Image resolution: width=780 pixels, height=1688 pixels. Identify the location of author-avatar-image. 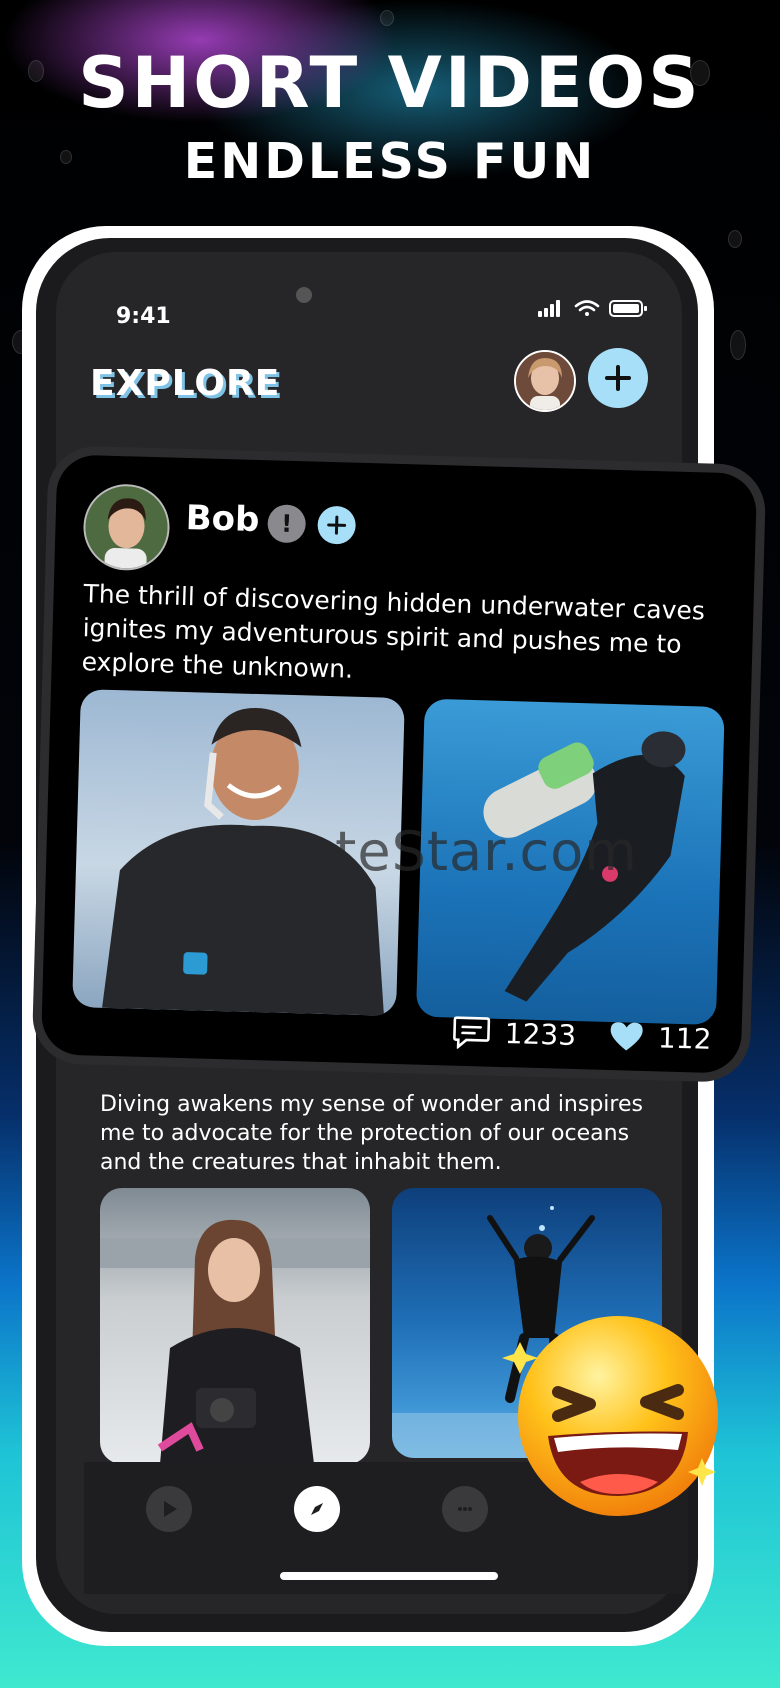
(126, 528).